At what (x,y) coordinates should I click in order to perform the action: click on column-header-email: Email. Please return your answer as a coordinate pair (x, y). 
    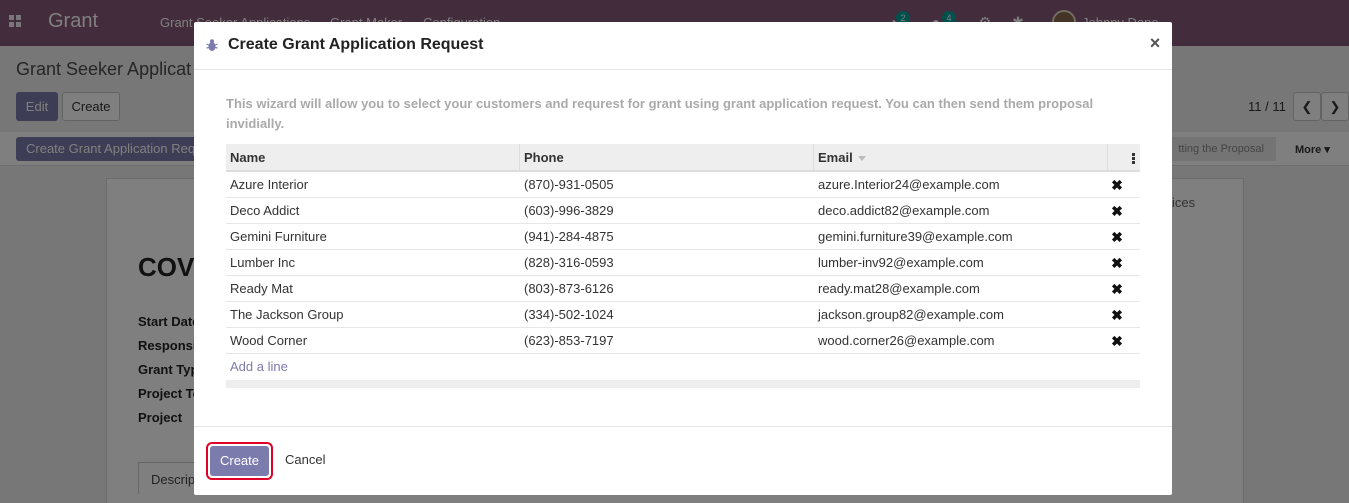
    Looking at the image, I should click on (961, 158).